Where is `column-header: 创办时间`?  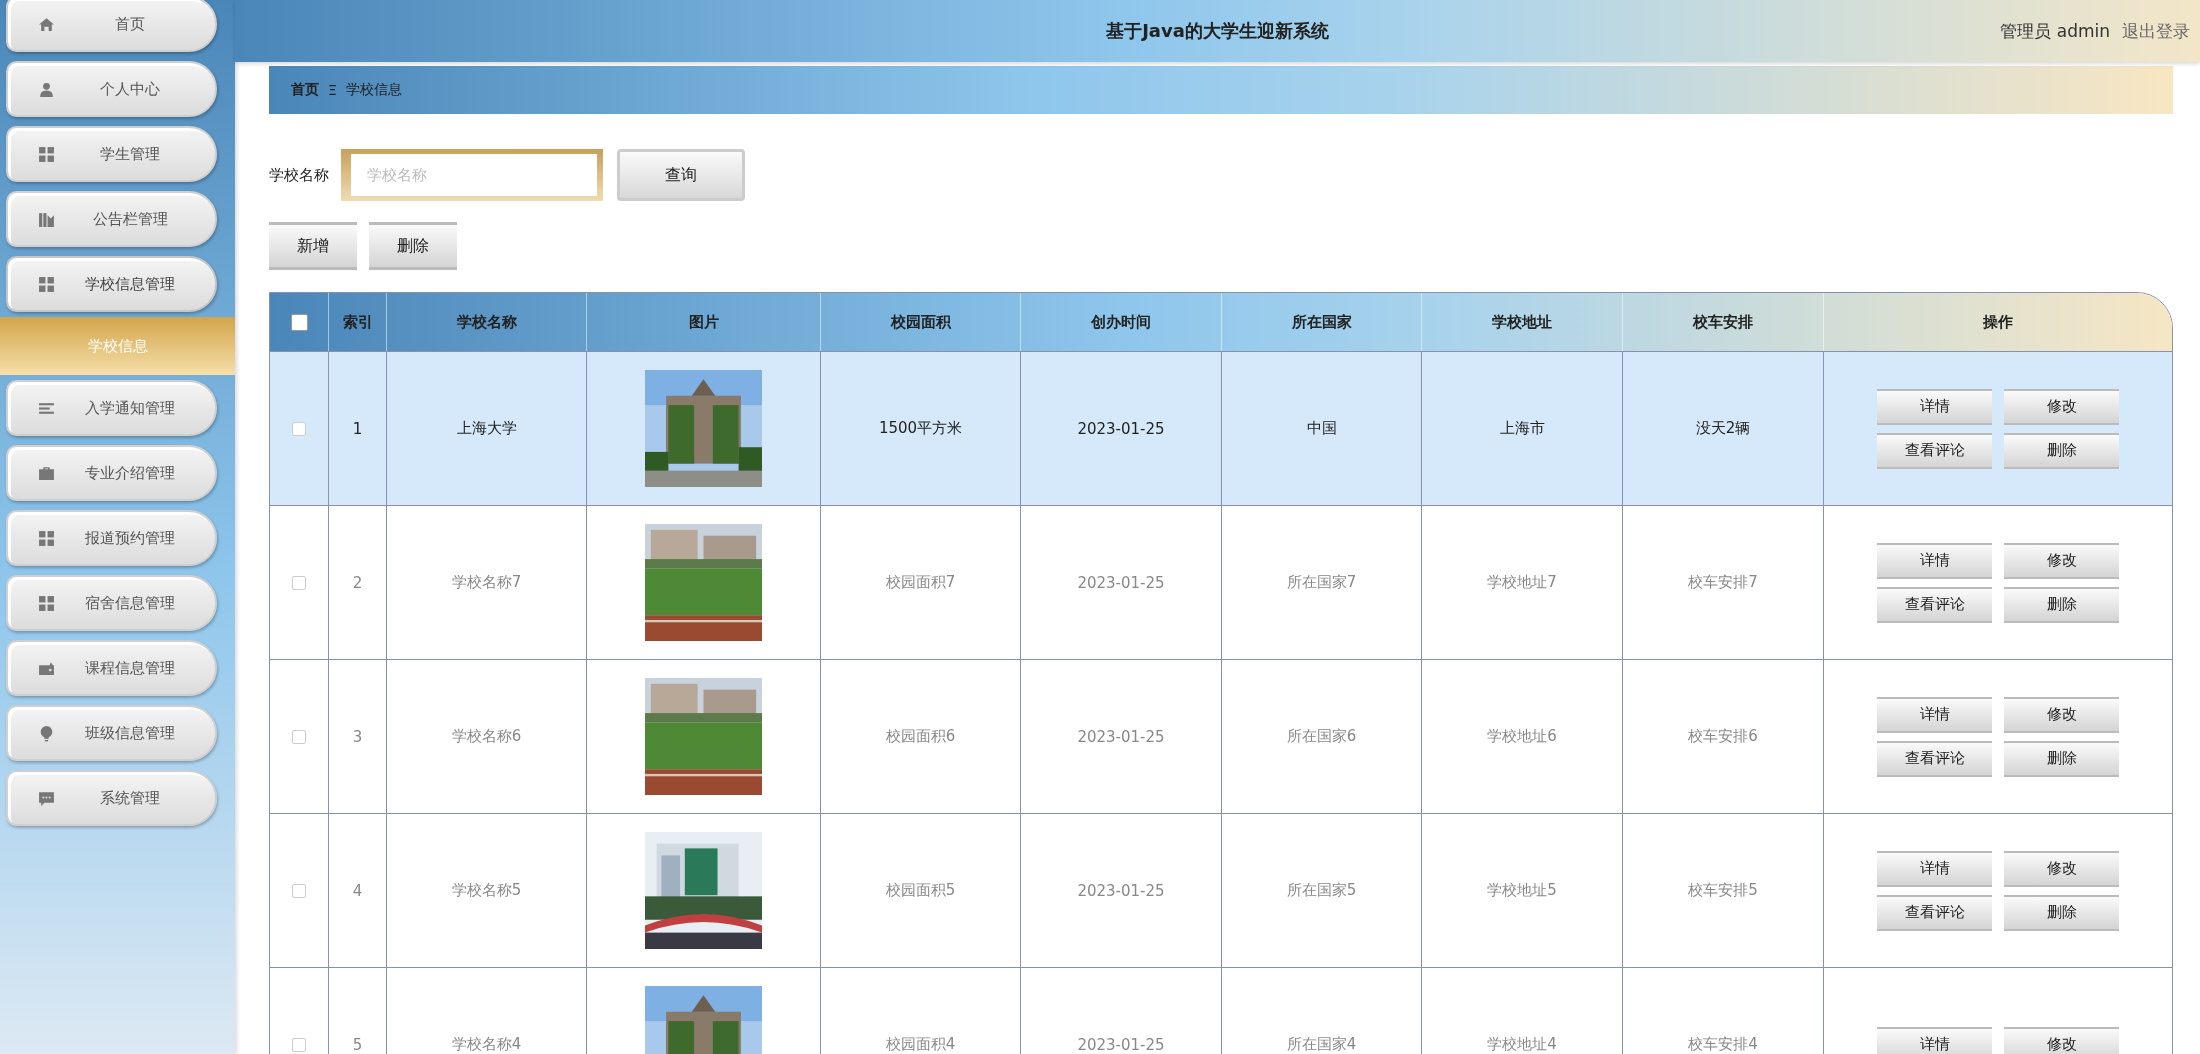 column-header: 创办时间 is located at coordinates (1121, 322).